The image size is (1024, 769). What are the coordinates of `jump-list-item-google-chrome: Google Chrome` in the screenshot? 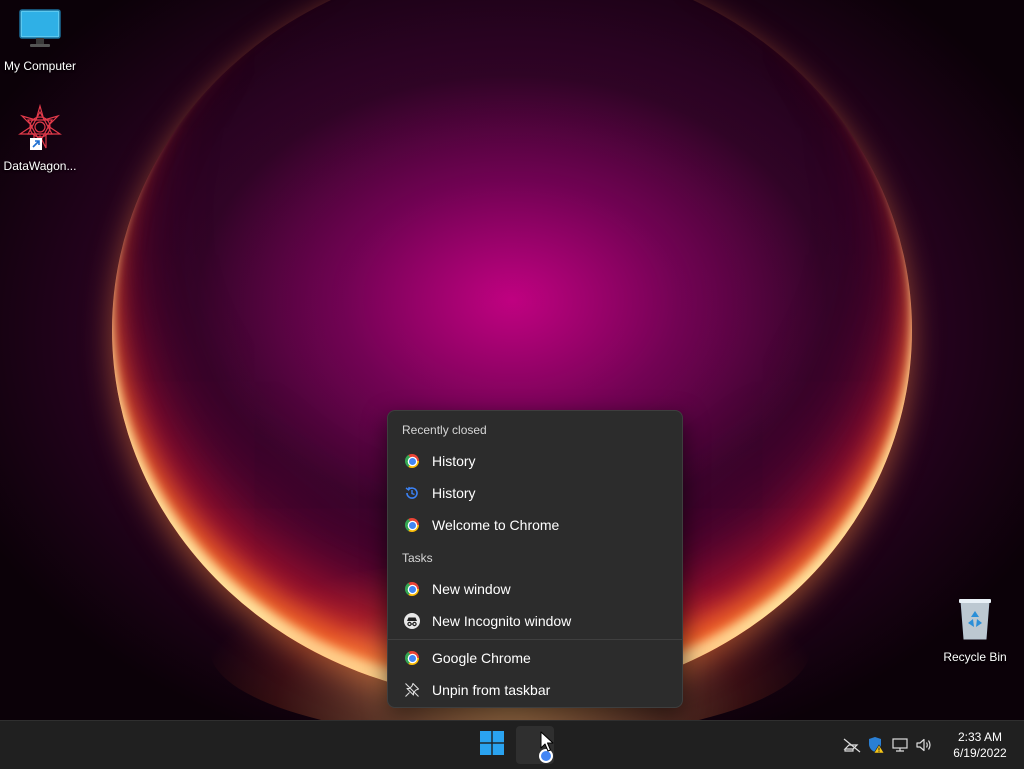 It's located at (535, 658).